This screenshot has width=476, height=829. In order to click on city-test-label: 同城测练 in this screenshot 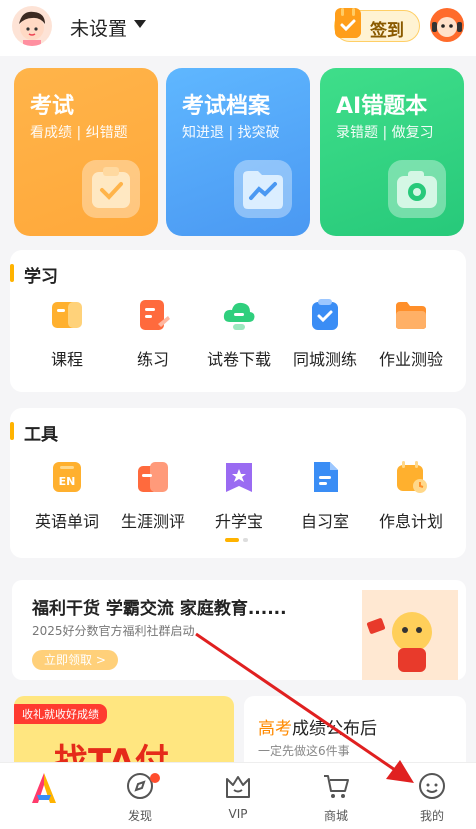, I will do `click(324, 359)`.